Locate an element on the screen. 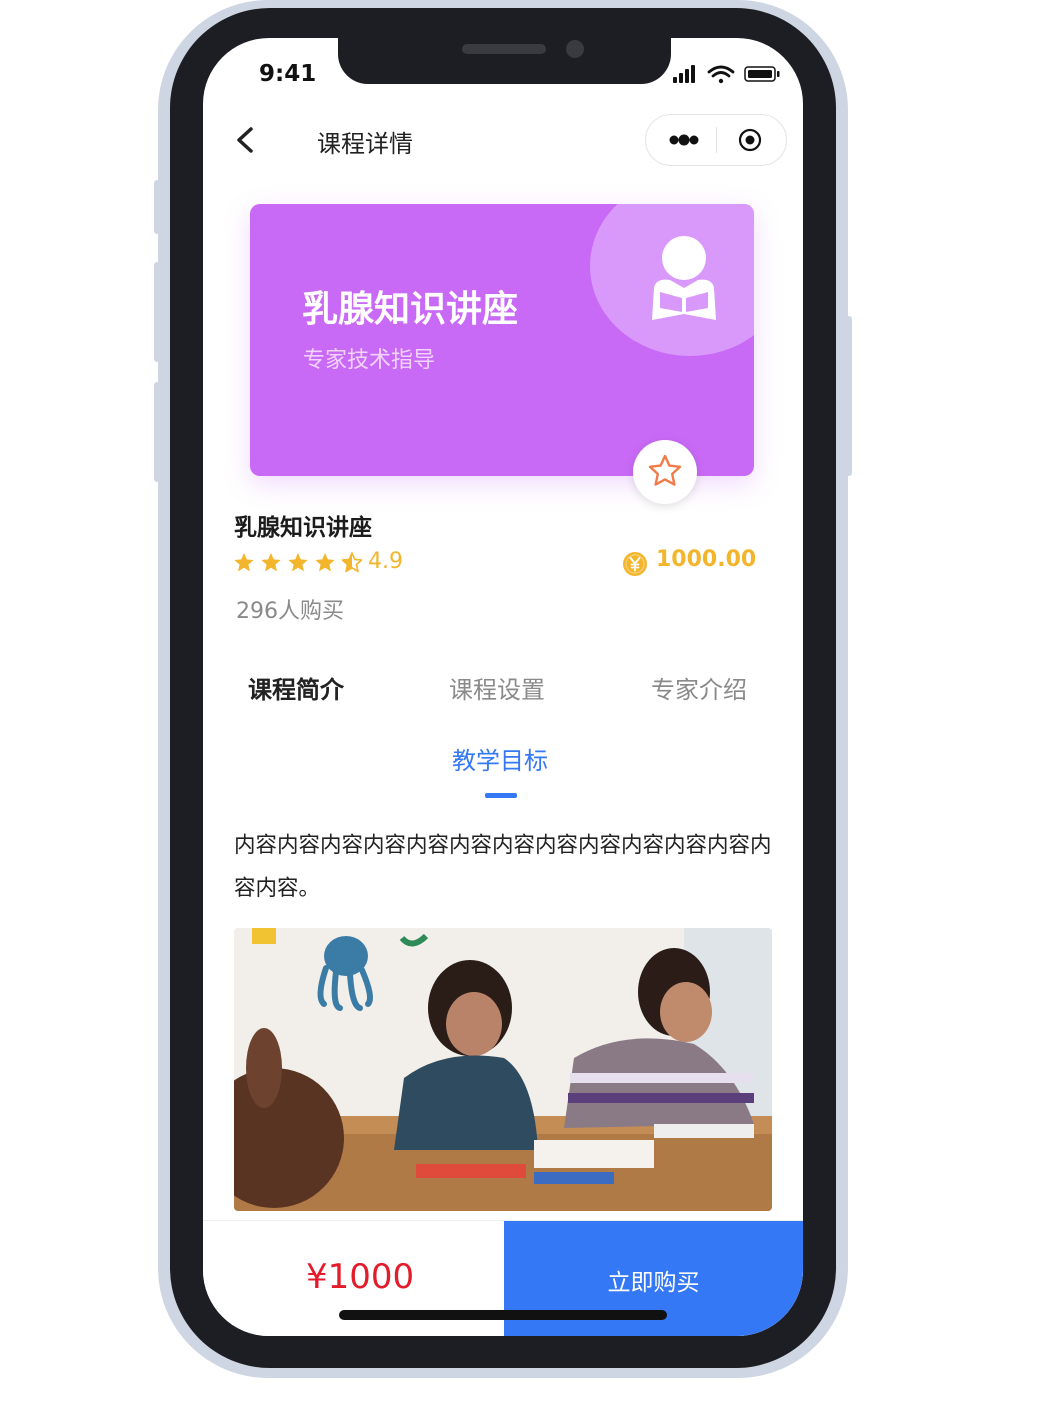 Image resolution: width=1044 pixels, height=1416 pixels. course-name: 乳腺知识讲座 is located at coordinates (303, 528).